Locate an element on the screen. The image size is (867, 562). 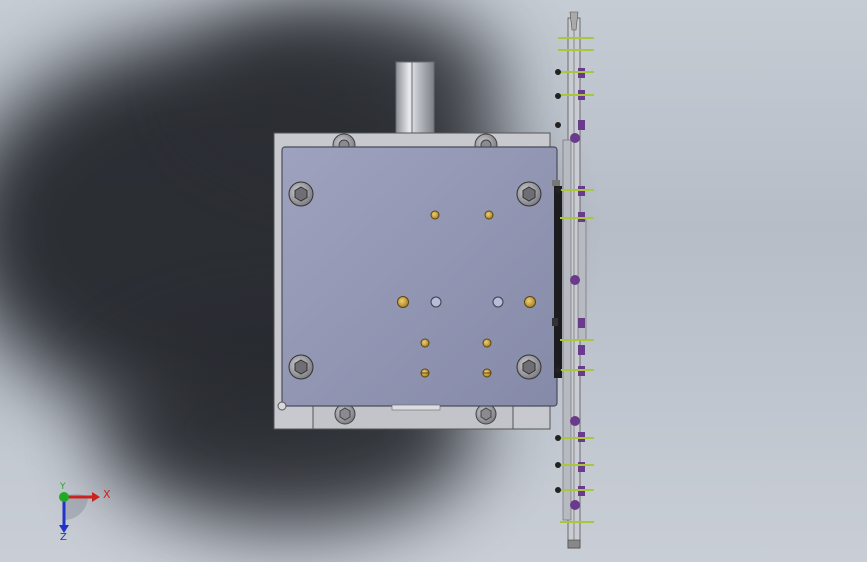
axis-triad is located at coordinates (79, 512).